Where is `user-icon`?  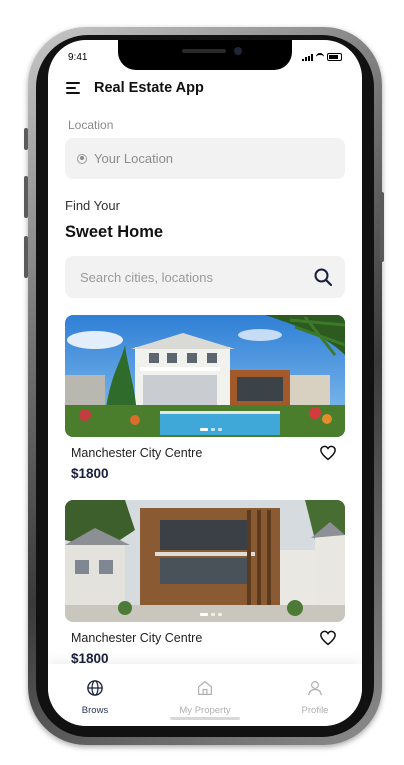 user-icon is located at coordinates (315, 688).